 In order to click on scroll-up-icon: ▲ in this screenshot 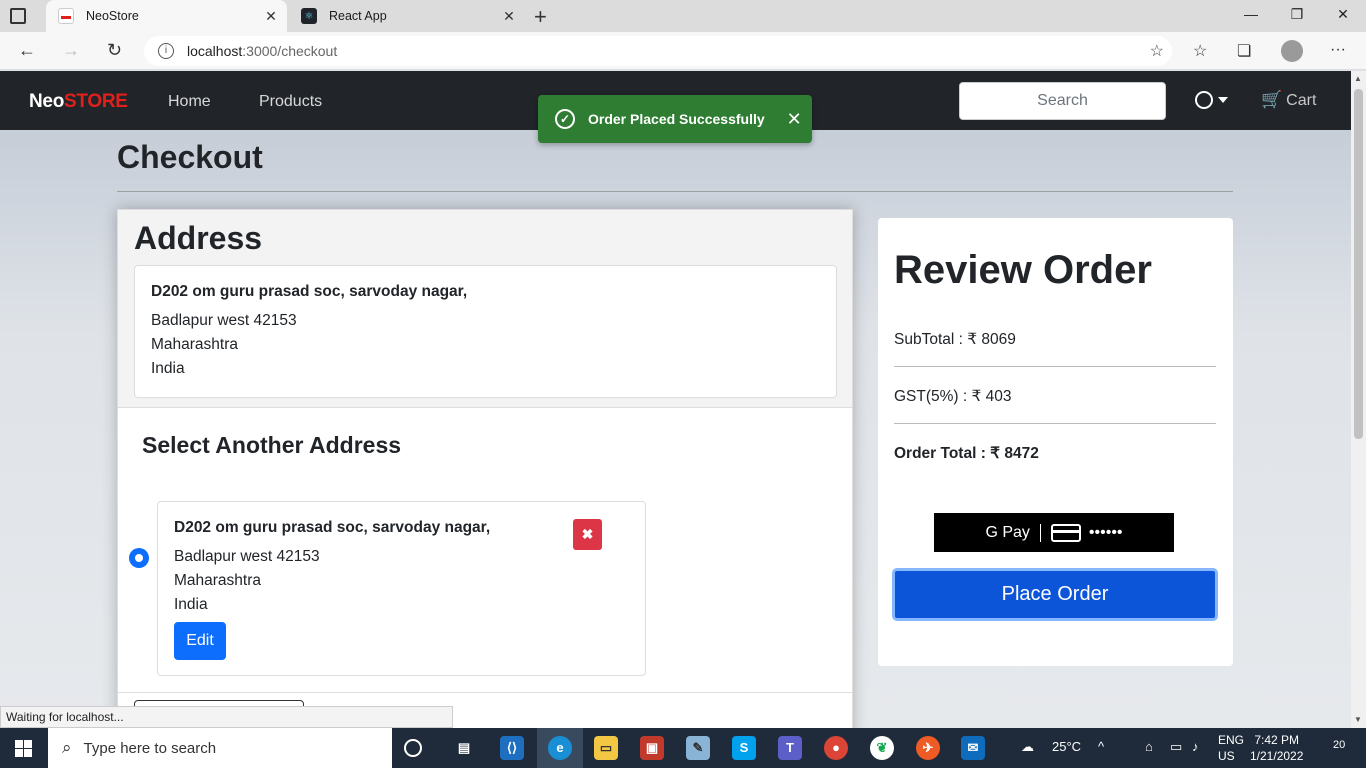, I will do `click(1358, 78)`.